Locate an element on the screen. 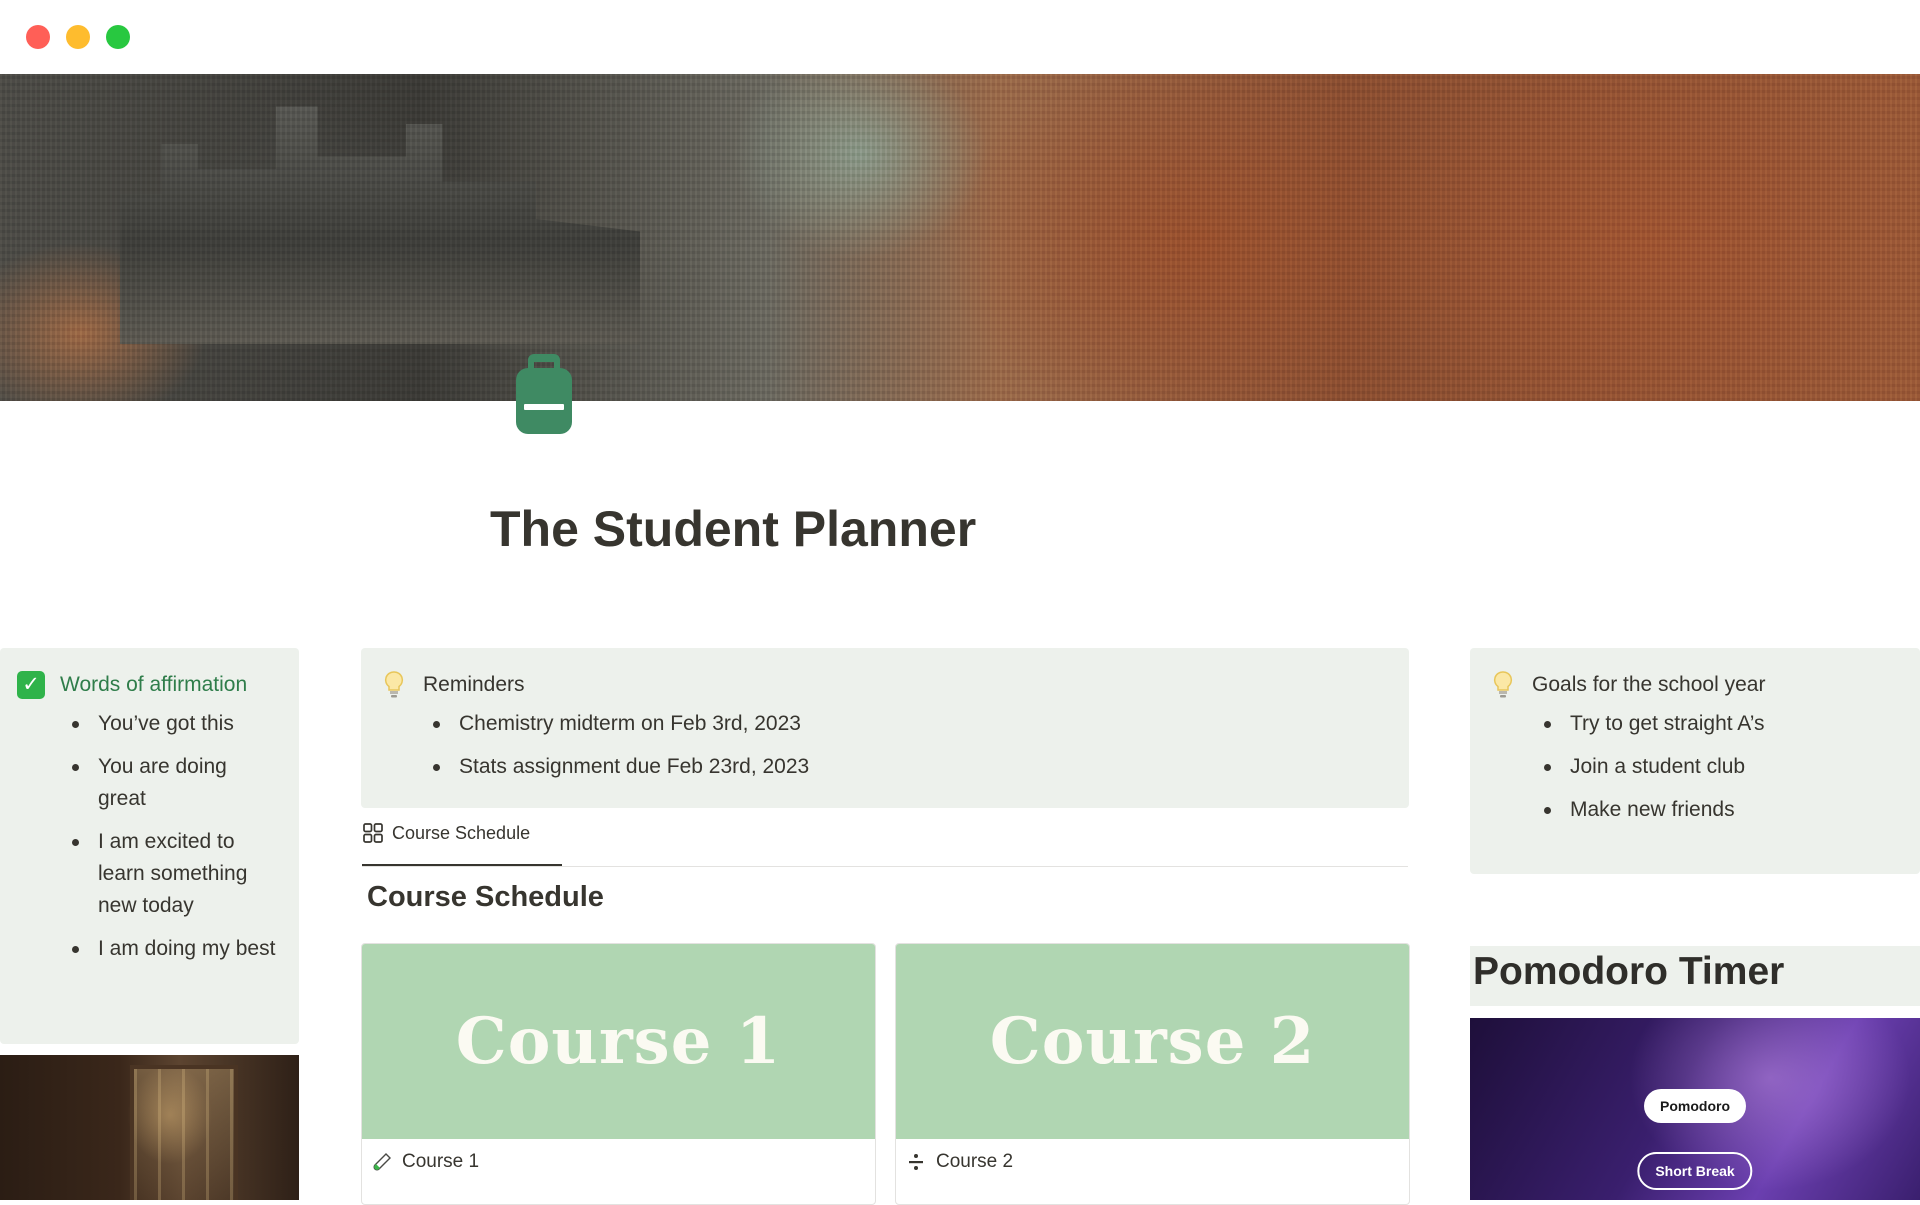 This screenshot has height=1205, width=1920. list-item: Stats assignment due Feb 23rd, 2023 is located at coordinates (896, 767).